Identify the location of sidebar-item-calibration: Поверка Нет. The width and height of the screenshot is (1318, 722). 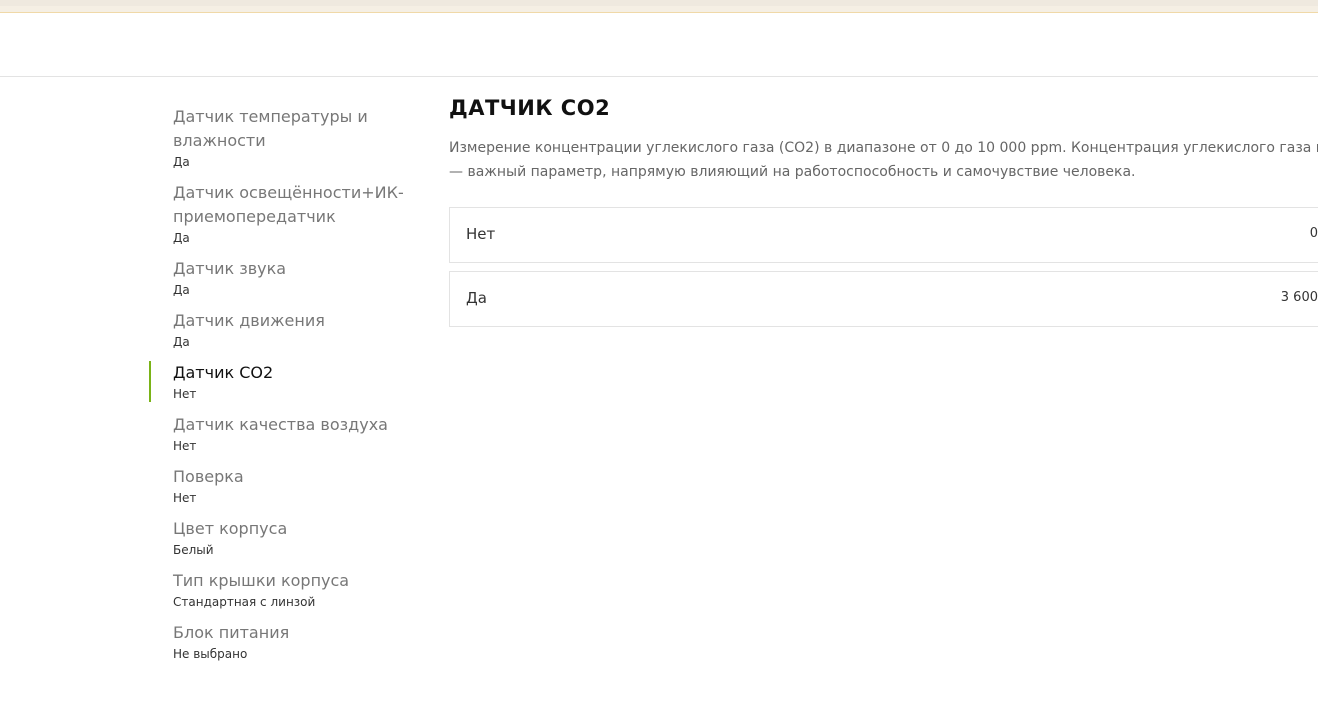
(279, 485).